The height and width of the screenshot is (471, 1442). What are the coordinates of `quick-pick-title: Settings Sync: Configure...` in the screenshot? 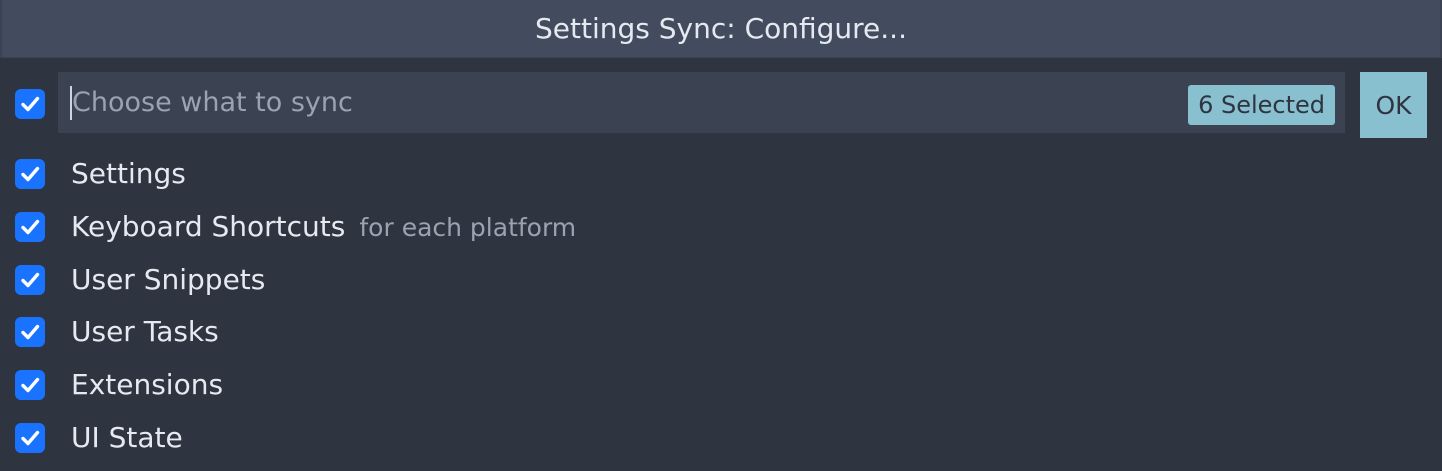 It's located at (721, 29).